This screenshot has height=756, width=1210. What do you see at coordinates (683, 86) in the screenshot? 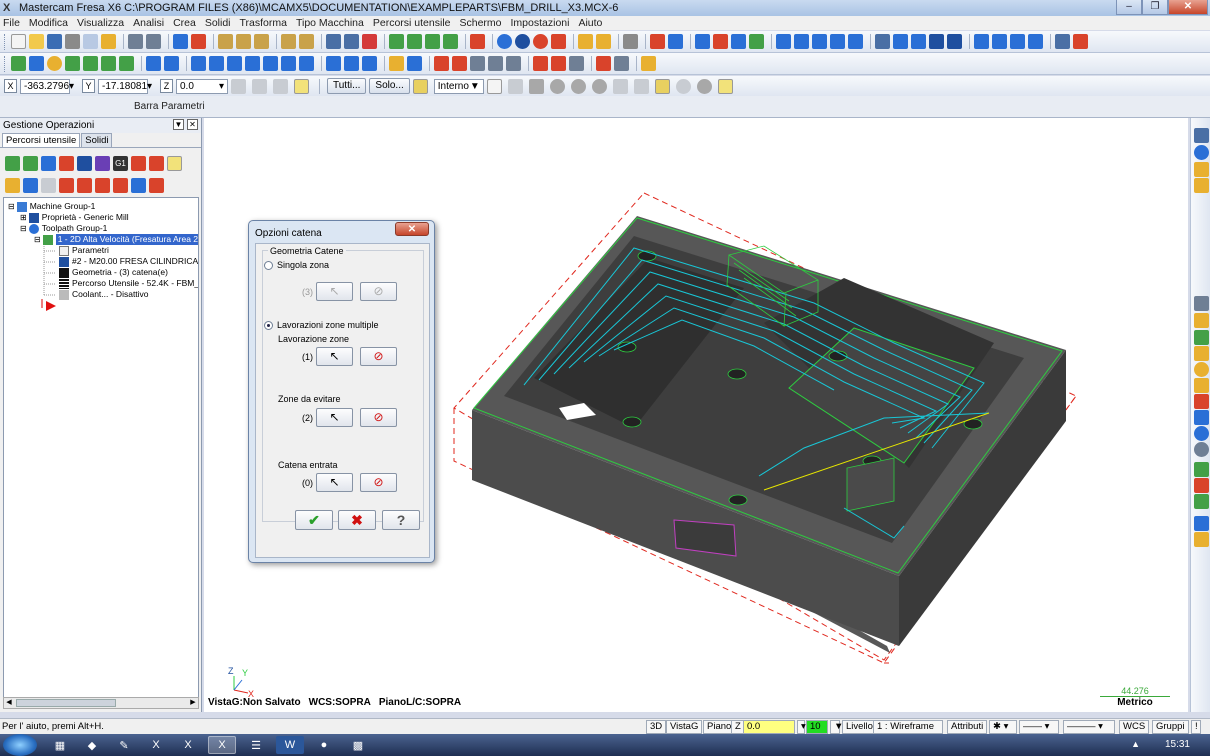
I see `no-entry-icon` at bounding box center [683, 86].